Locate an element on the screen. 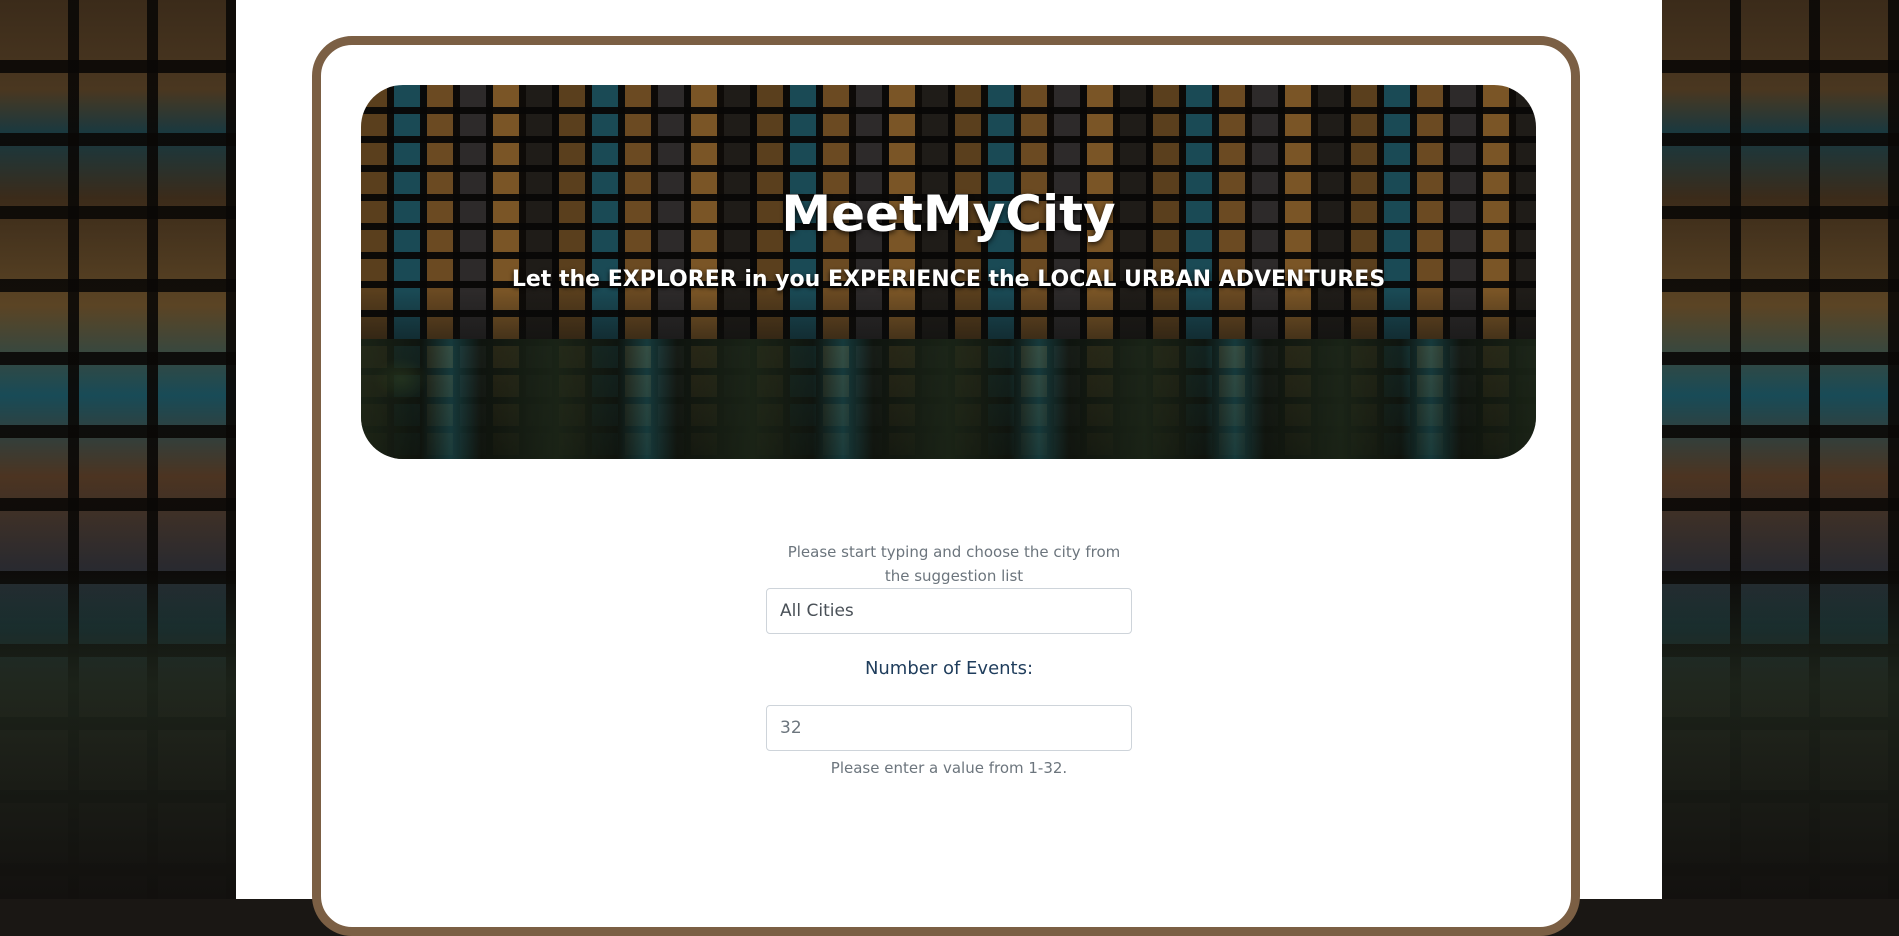 Image resolution: width=1899 pixels, height=936 pixels. app-title: MeetMyCity is located at coordinates (948, 214).